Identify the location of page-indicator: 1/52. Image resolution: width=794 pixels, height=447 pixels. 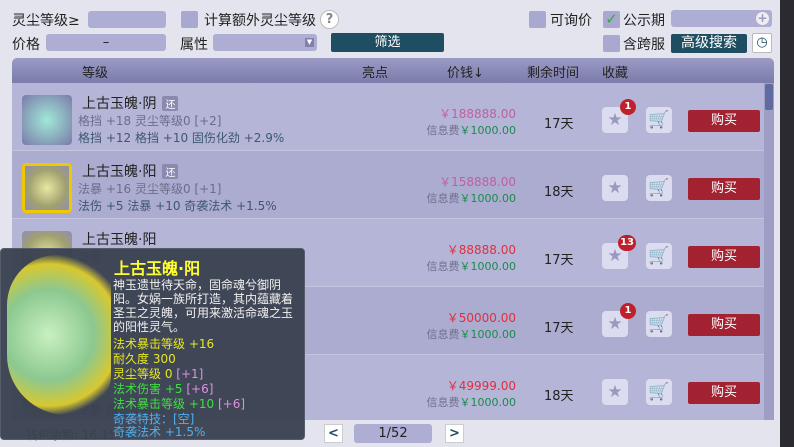
(393, 433).